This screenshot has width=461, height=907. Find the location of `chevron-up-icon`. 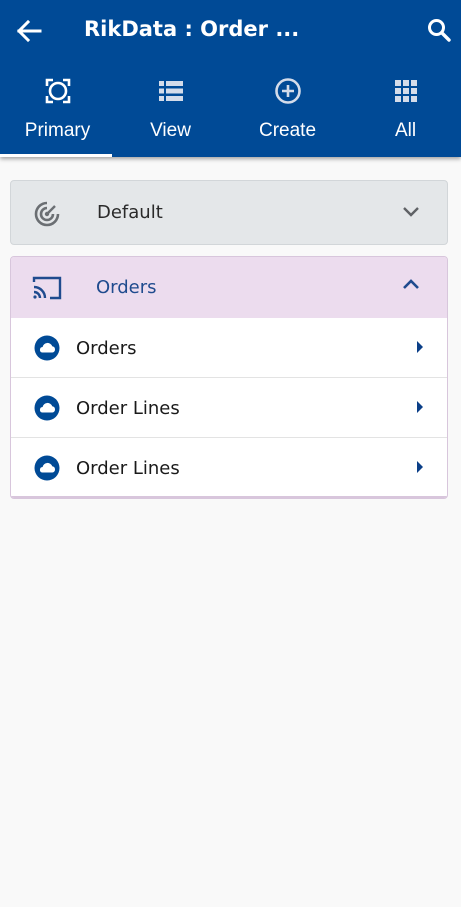

chevron-up-icon is located at coordinates (411, 284).